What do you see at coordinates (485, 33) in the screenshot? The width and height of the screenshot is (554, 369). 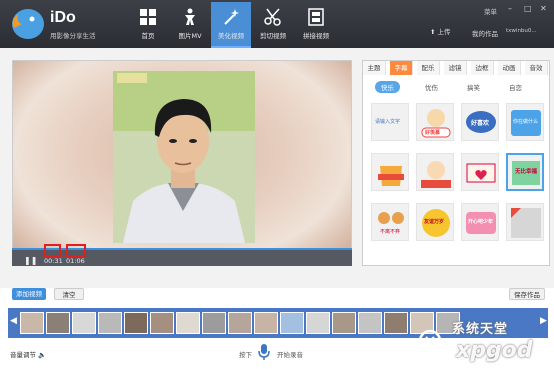 I see `my-works-link: 我的作品` at bounding box center [485, 33].